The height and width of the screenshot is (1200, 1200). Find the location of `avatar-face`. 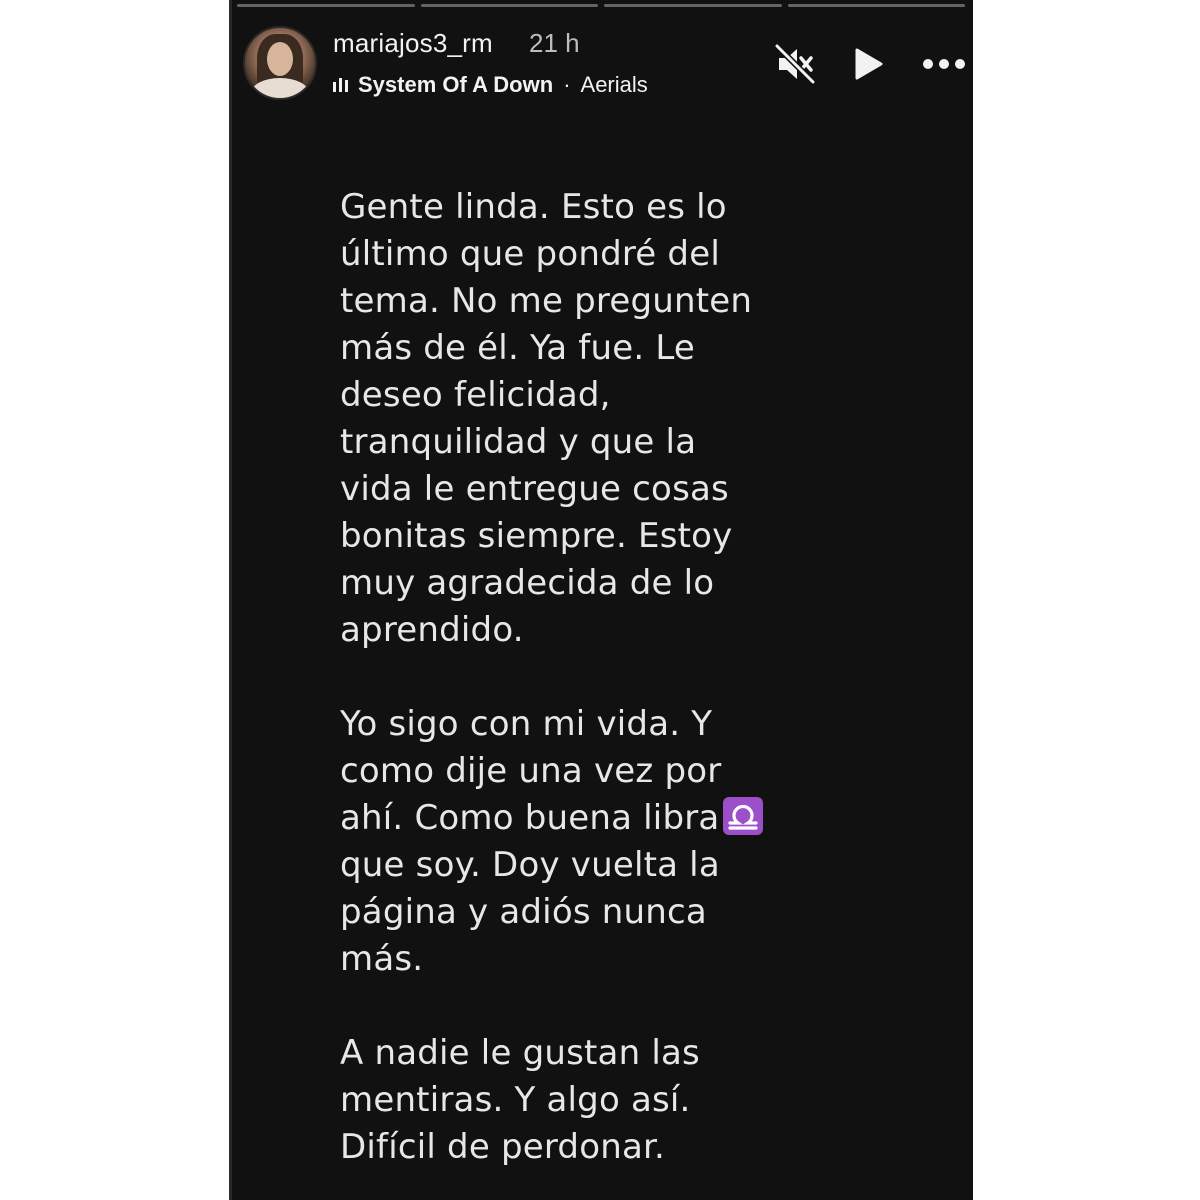

avatar-face is located at coordinates (280, 59).